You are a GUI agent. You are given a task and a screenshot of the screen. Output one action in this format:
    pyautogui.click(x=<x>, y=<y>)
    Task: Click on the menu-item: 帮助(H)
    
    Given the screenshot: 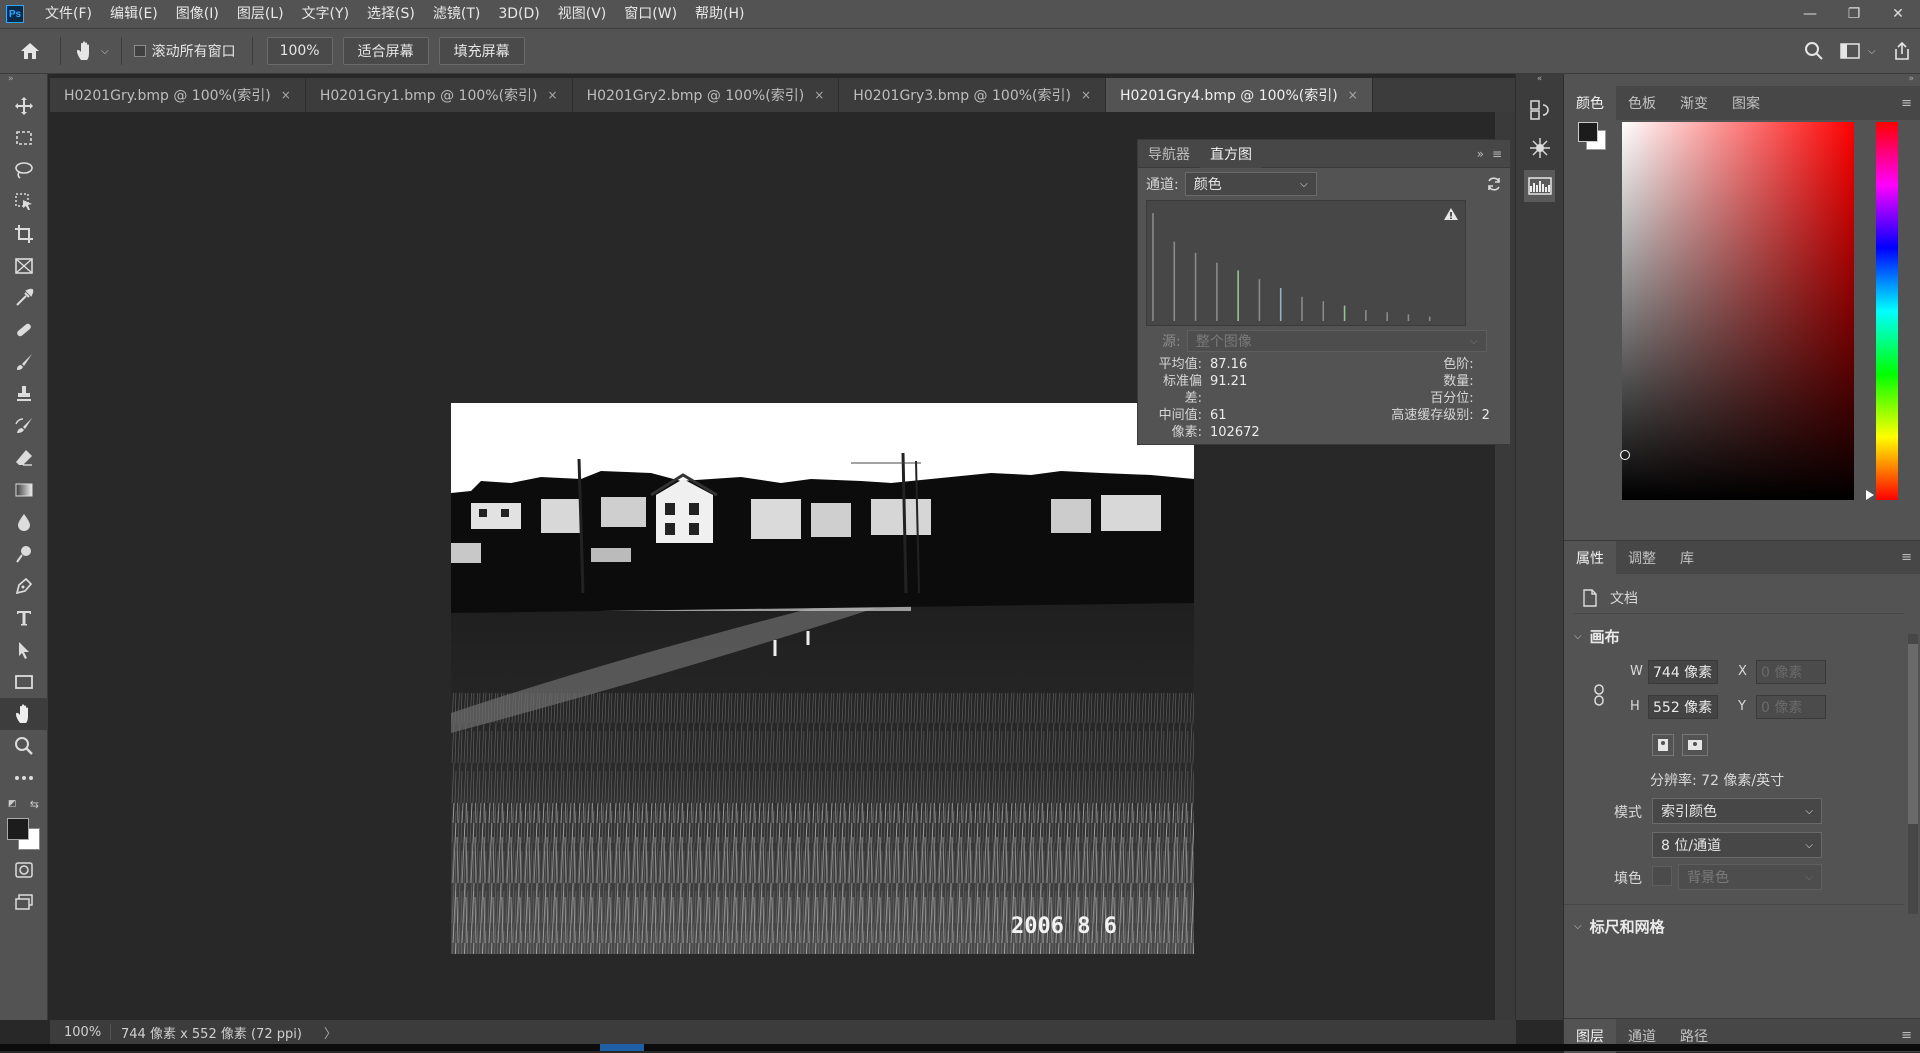 What is the action you would take?
    pyautogui.click(x=719, y=14)
    